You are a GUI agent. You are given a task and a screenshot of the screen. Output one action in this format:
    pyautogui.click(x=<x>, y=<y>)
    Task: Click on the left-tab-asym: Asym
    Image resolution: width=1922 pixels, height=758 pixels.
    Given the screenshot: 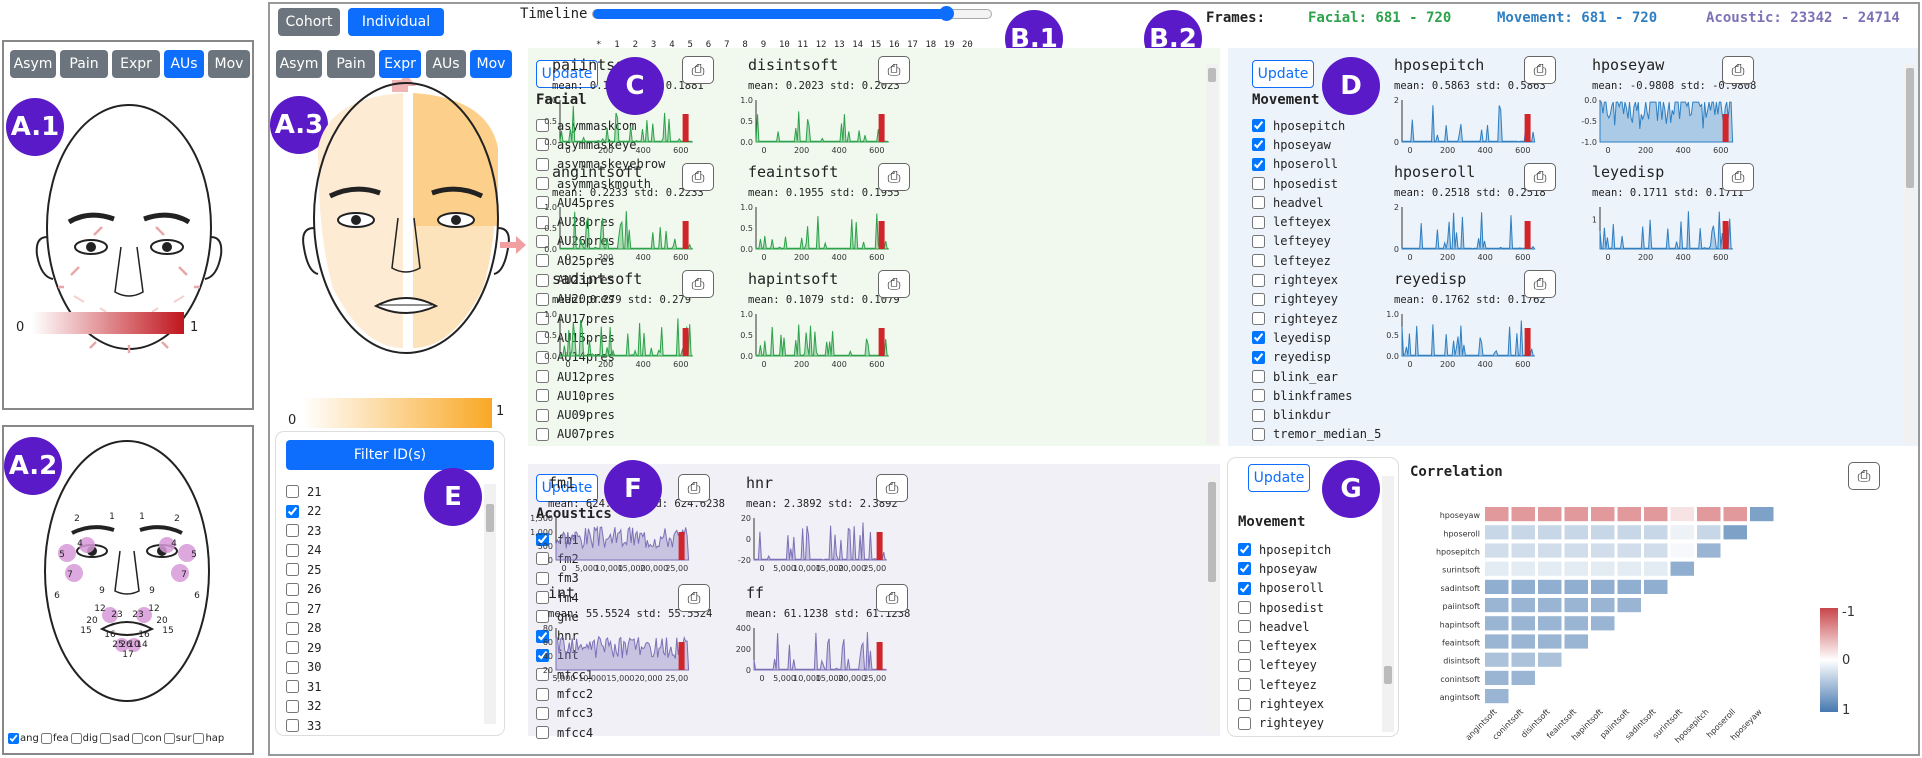 What is the action you would take?
    pyautogui.click(x=33, y=64)
    